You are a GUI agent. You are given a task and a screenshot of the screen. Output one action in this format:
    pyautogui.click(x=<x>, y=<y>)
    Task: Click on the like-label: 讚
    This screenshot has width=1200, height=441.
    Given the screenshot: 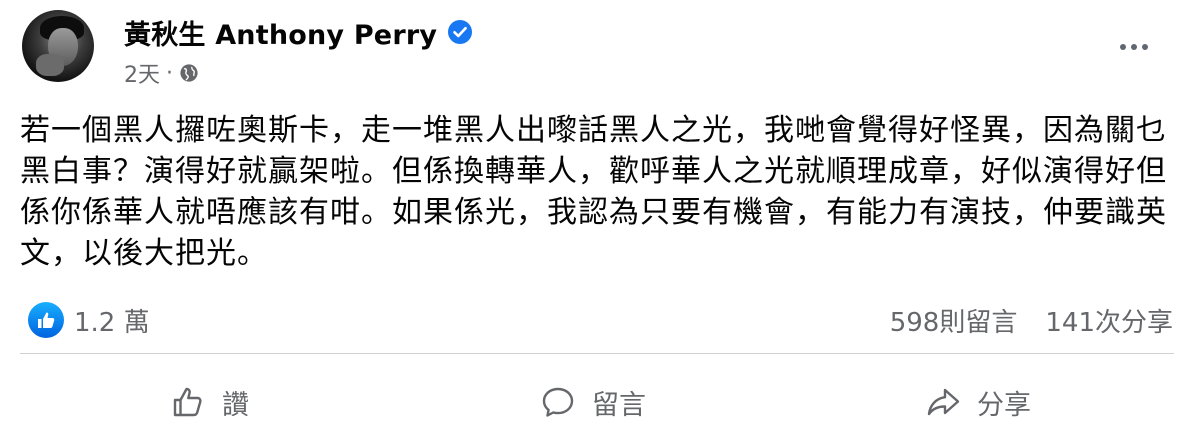 What is the action you would take?
    pyautogui.click(x=235, y=405)
    